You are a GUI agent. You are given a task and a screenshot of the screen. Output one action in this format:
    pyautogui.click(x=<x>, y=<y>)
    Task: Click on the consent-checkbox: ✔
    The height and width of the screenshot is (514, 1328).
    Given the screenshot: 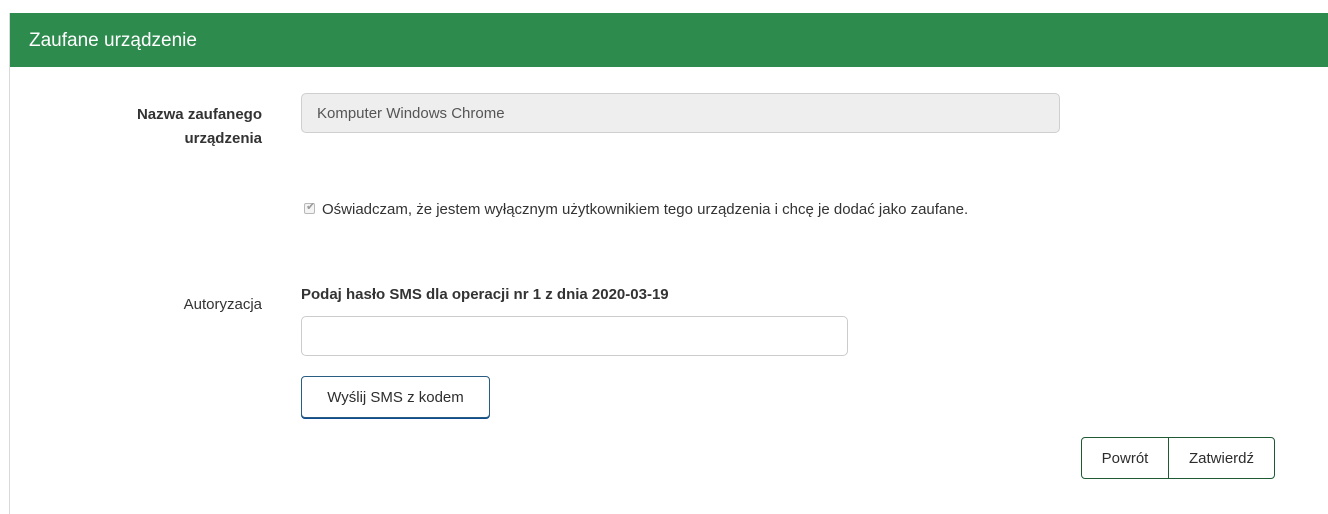 What is the action you would take?
    pyautogui.click(x=310, y=207)
    